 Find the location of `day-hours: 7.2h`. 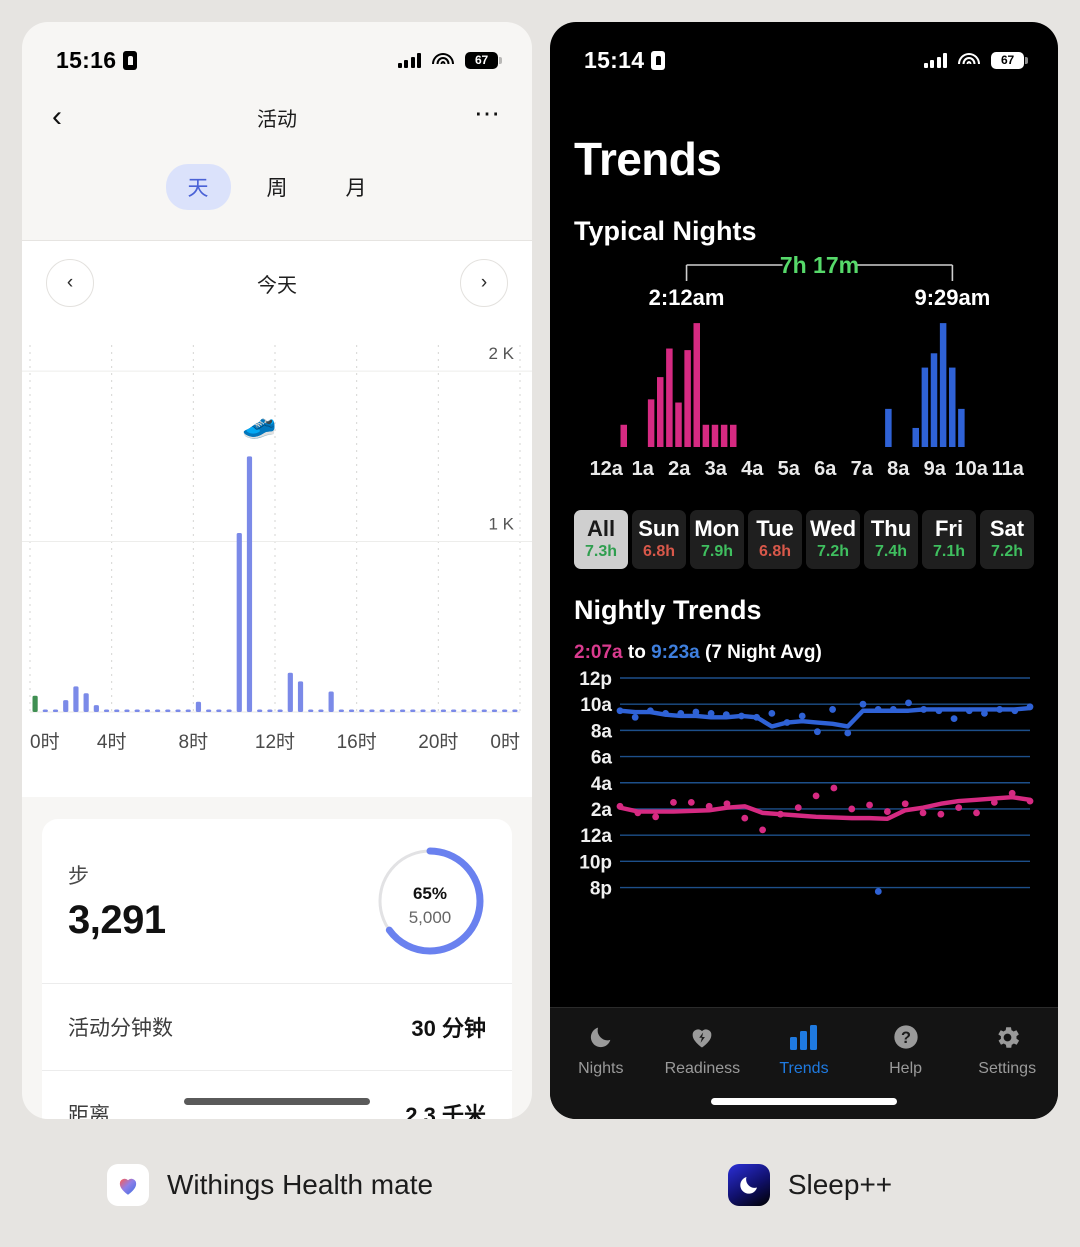

day-hours: 7.2h is located at coordinates (832, 551).